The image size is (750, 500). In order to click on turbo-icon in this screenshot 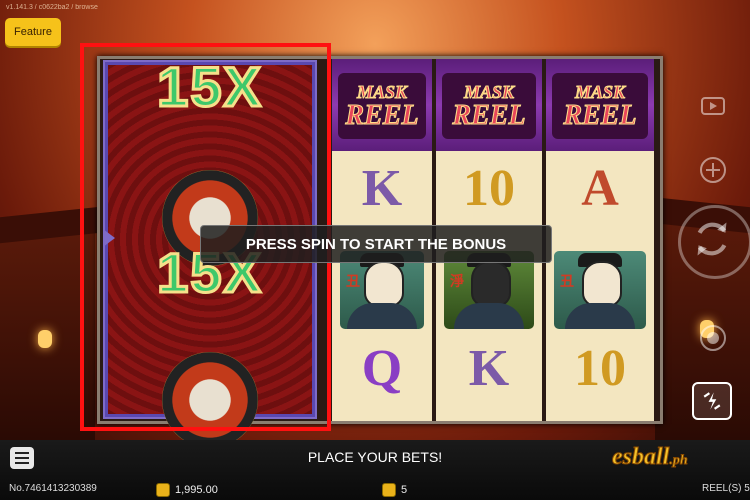, I will do `click(712, 401)`.